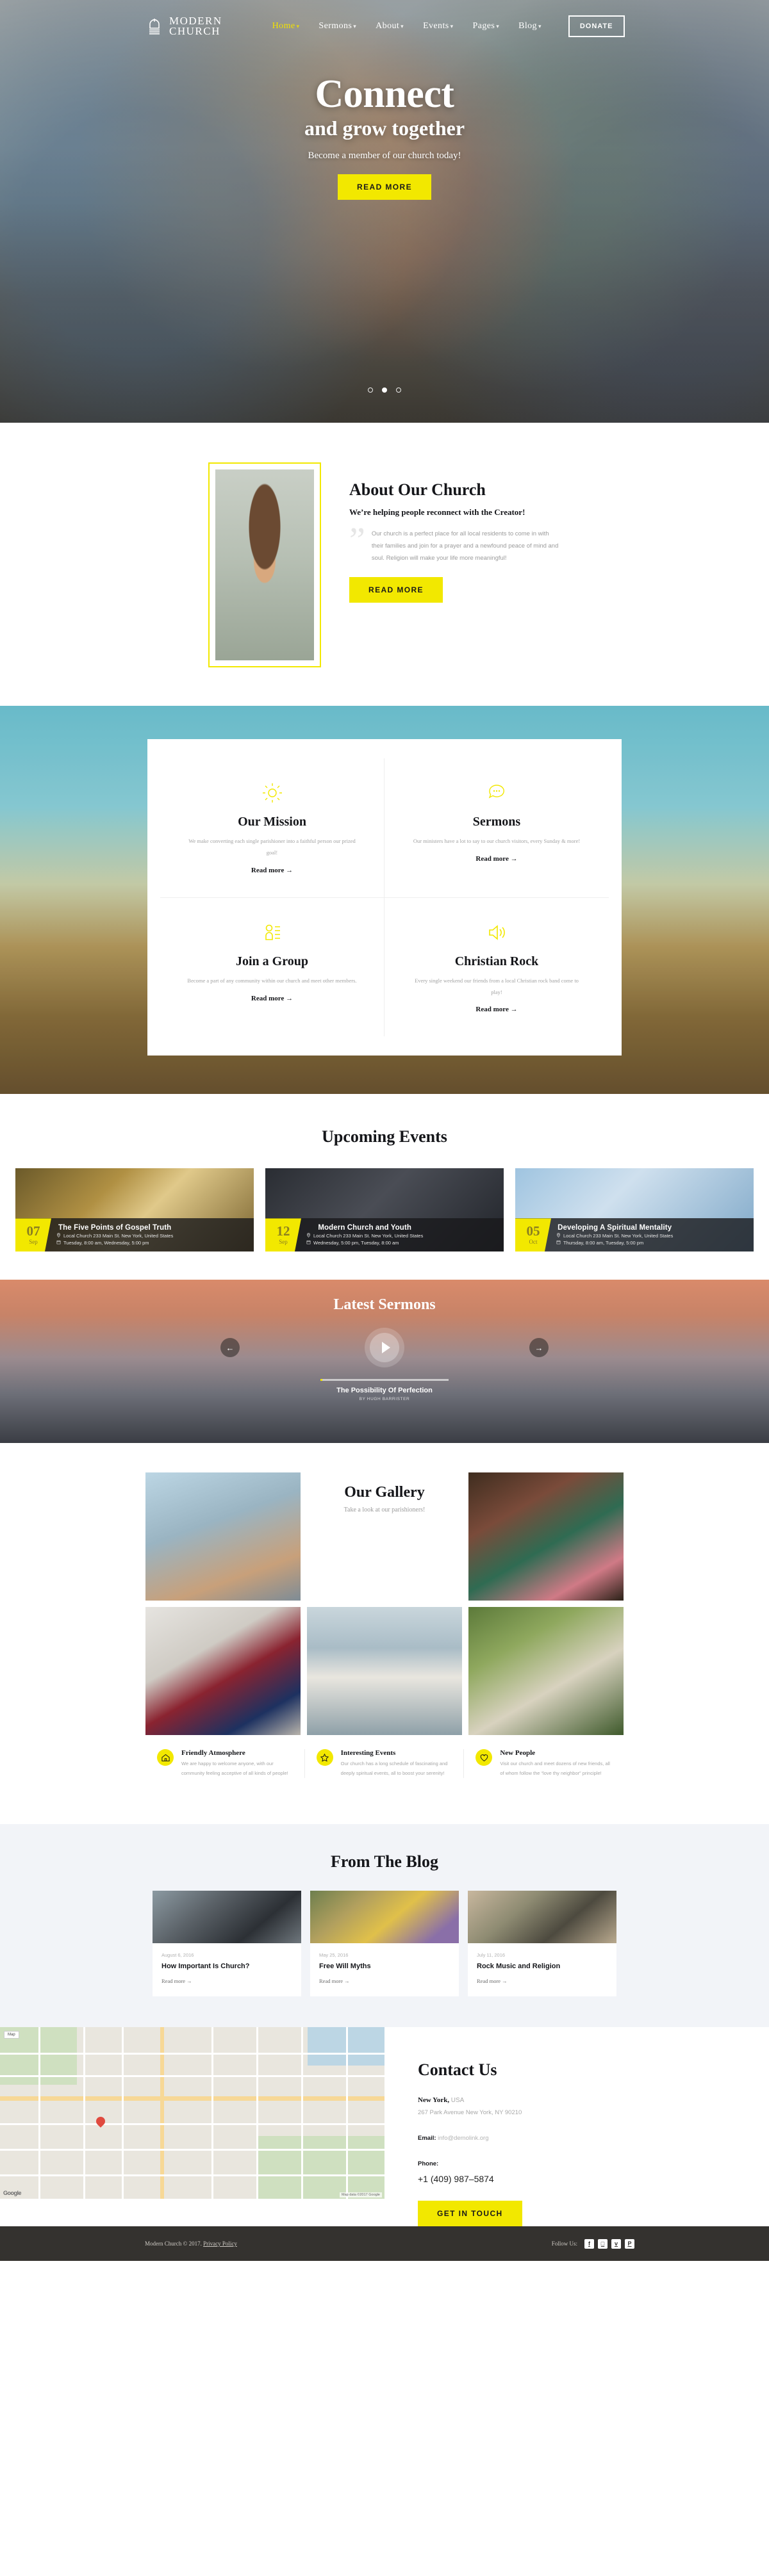 This screenshot has height=2576, width=769. I want to click on footer-social: Follow Us: f □ ᴠ P, so click(594, 2243).